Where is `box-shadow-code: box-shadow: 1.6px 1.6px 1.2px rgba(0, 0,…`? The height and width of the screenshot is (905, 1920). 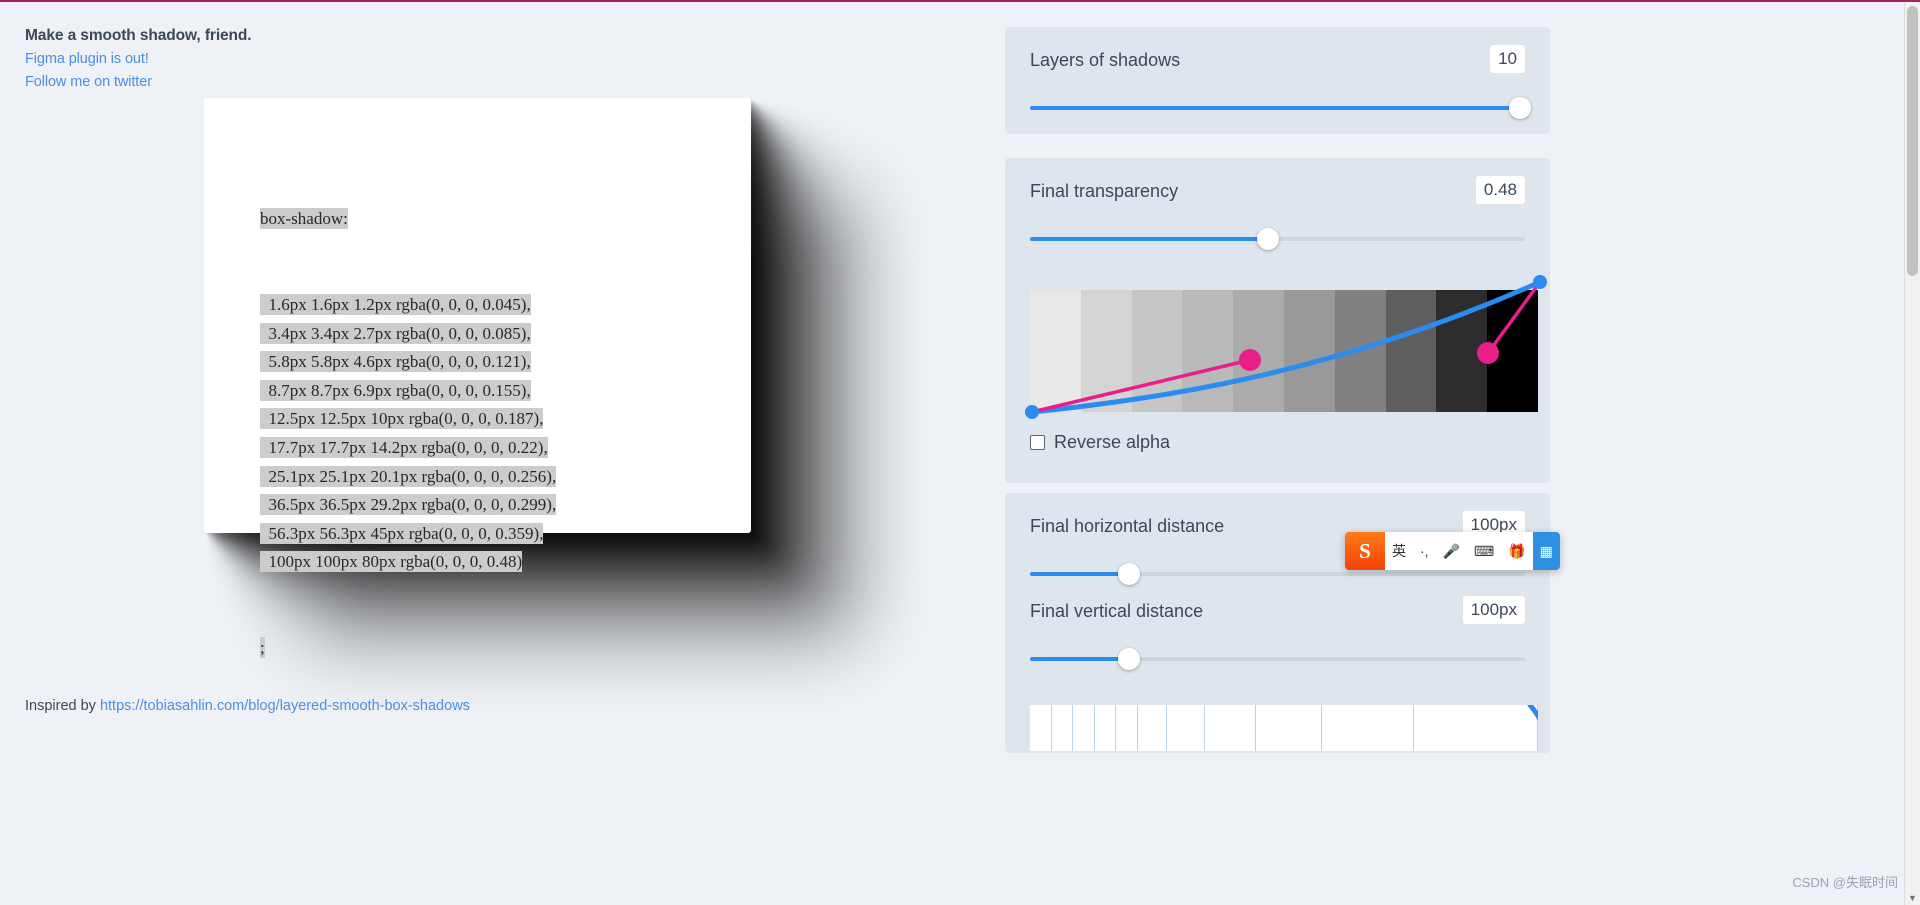
box-shadow-code: box-shadow: 1.6px 1.6px 1.2px rgba(0, 0,… is located at coordinates (408, 434).